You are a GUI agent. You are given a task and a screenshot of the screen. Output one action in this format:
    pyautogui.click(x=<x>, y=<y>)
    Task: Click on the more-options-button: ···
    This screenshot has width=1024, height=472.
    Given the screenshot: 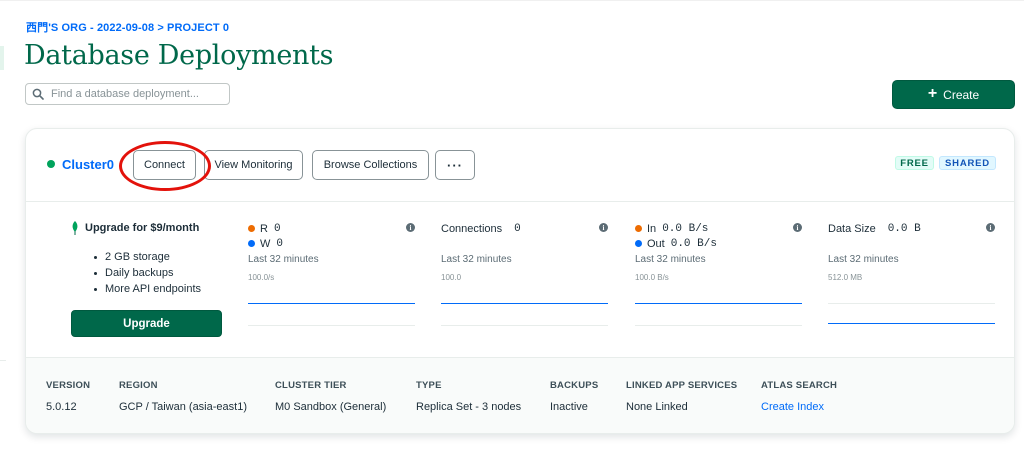 What is the action you would take?
    pyautogui.click(x=455, y=165)
    